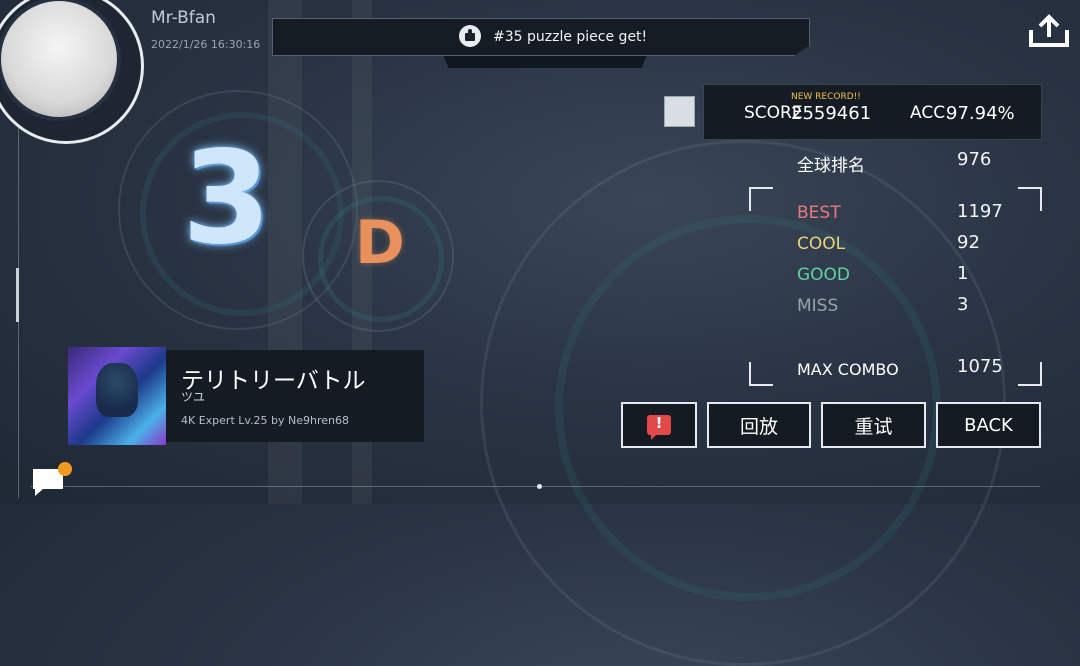  Describe the element at coordinates (535, 486) in the screenshot. I see `bottom-divider` at that location.